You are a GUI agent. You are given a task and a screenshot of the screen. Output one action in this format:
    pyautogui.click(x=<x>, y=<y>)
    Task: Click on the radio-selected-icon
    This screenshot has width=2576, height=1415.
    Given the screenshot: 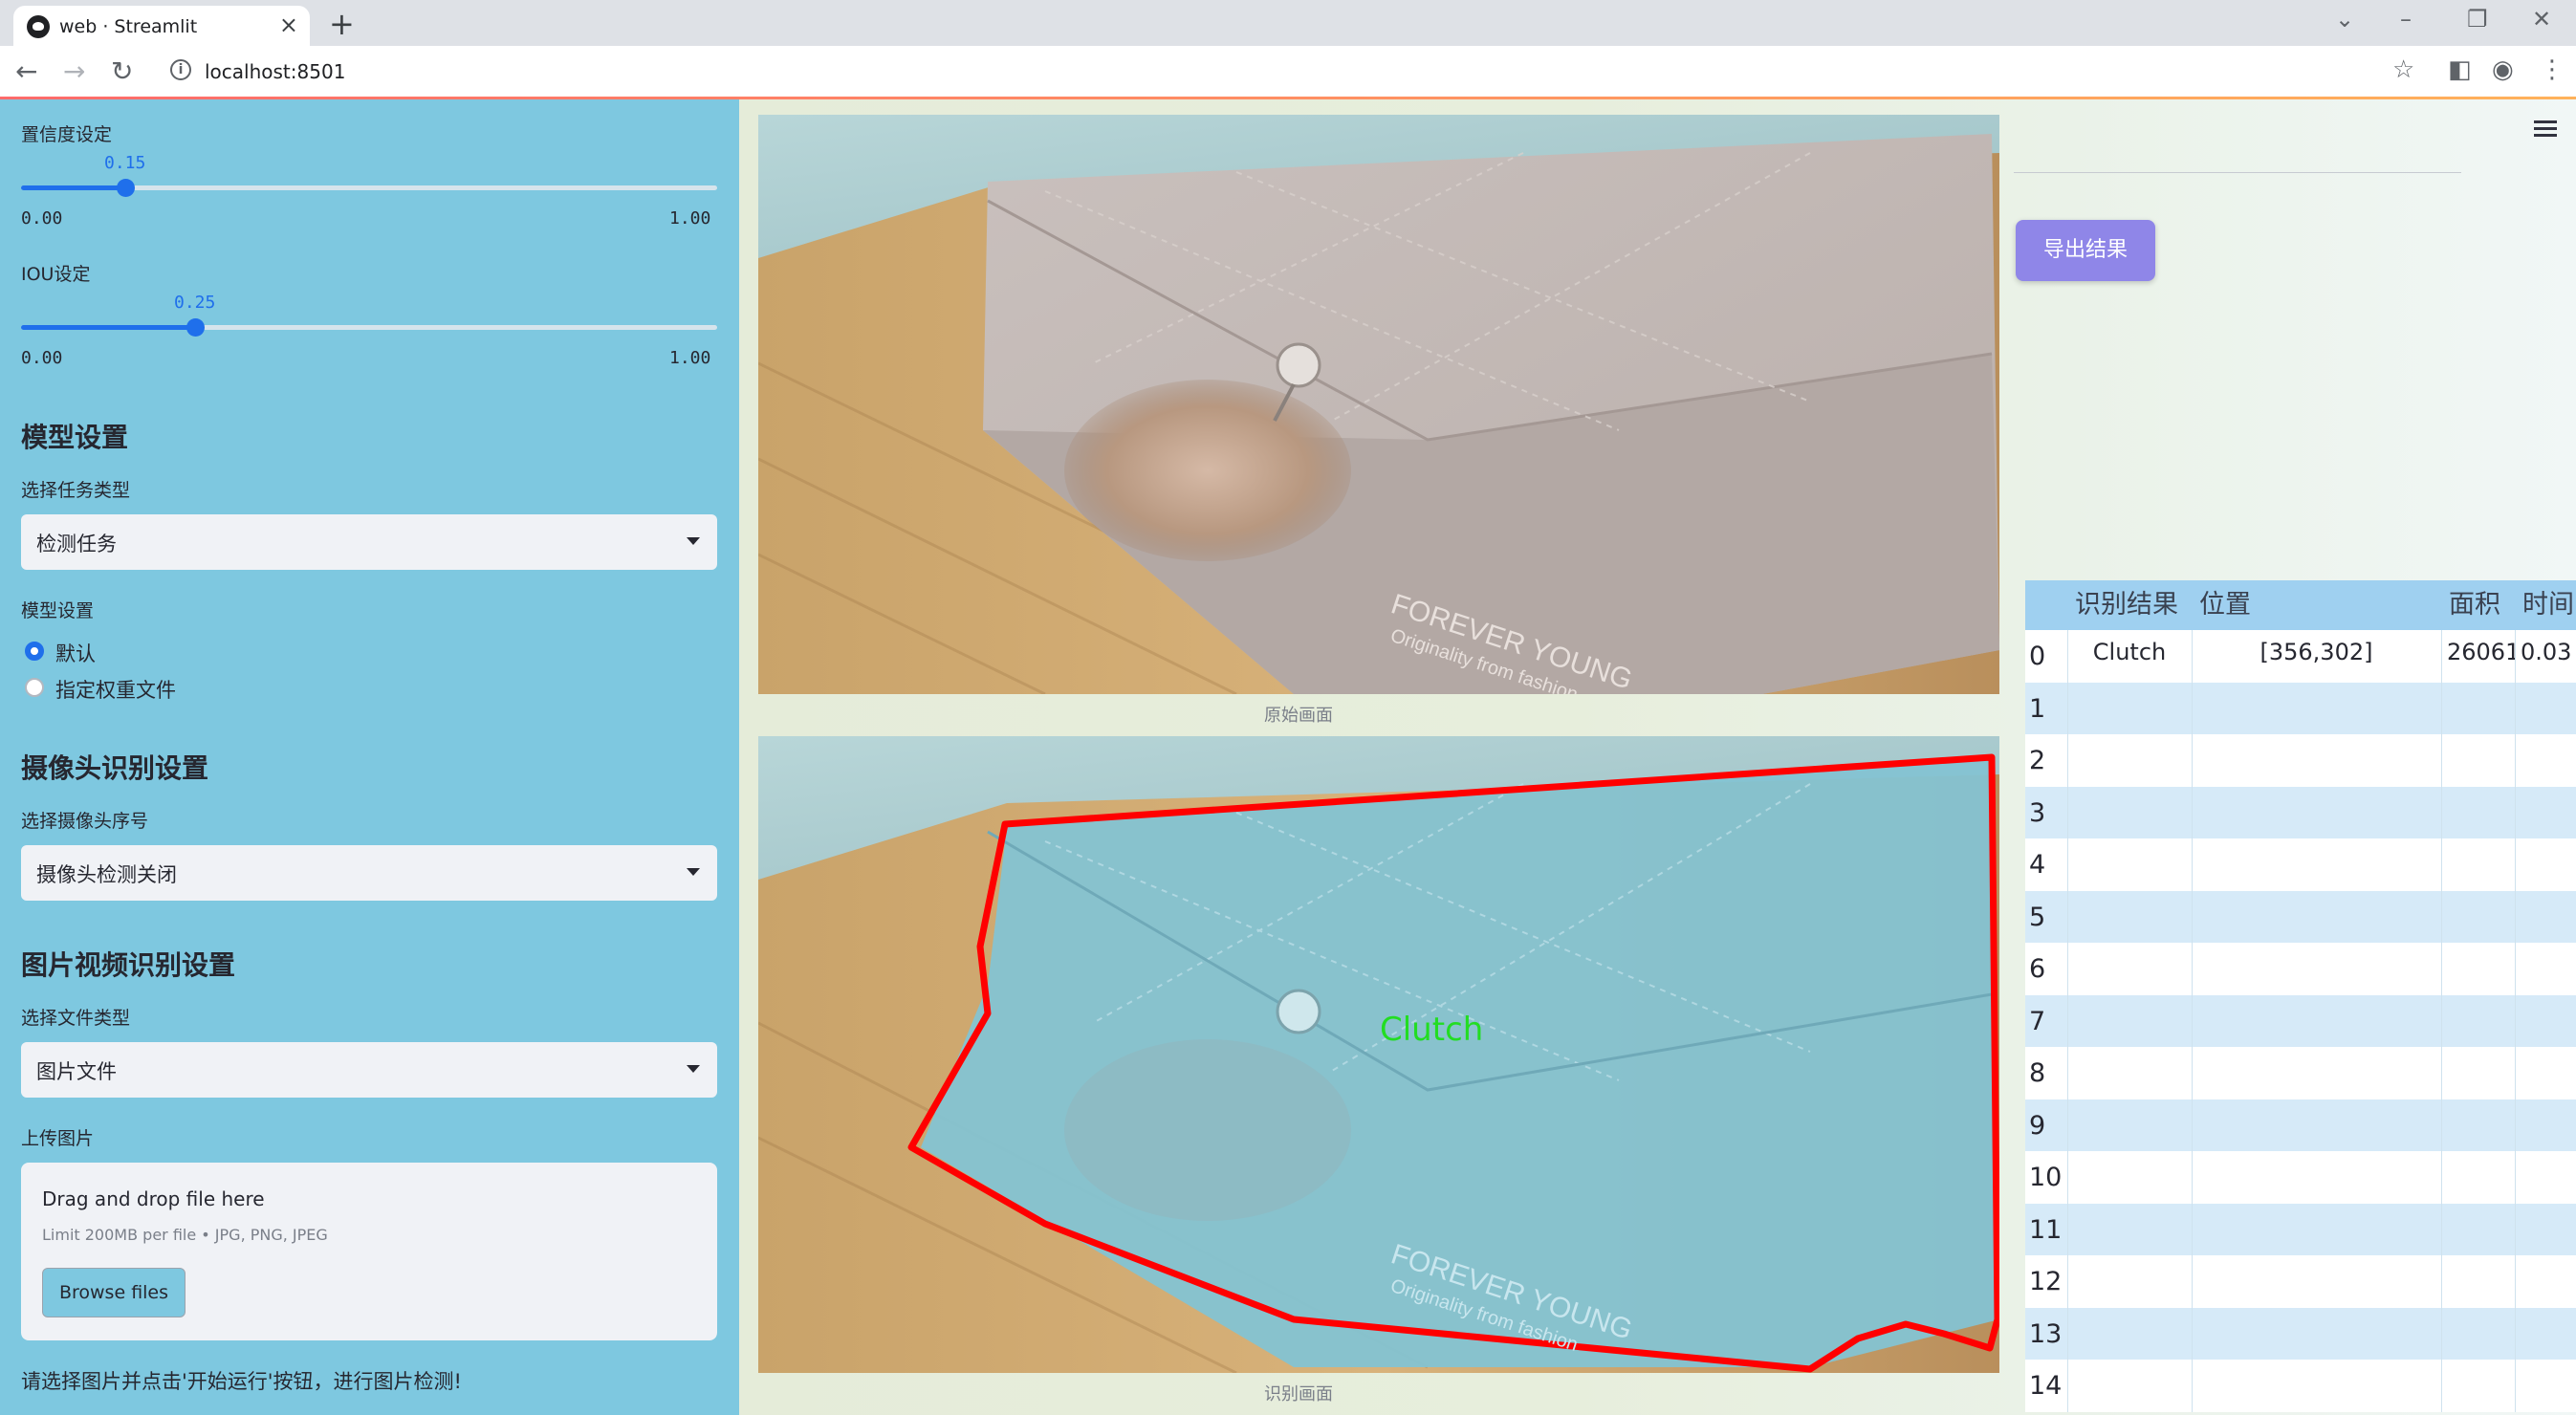 What is the action you would take?
    pyautogui.click(x=34, y=651)
    